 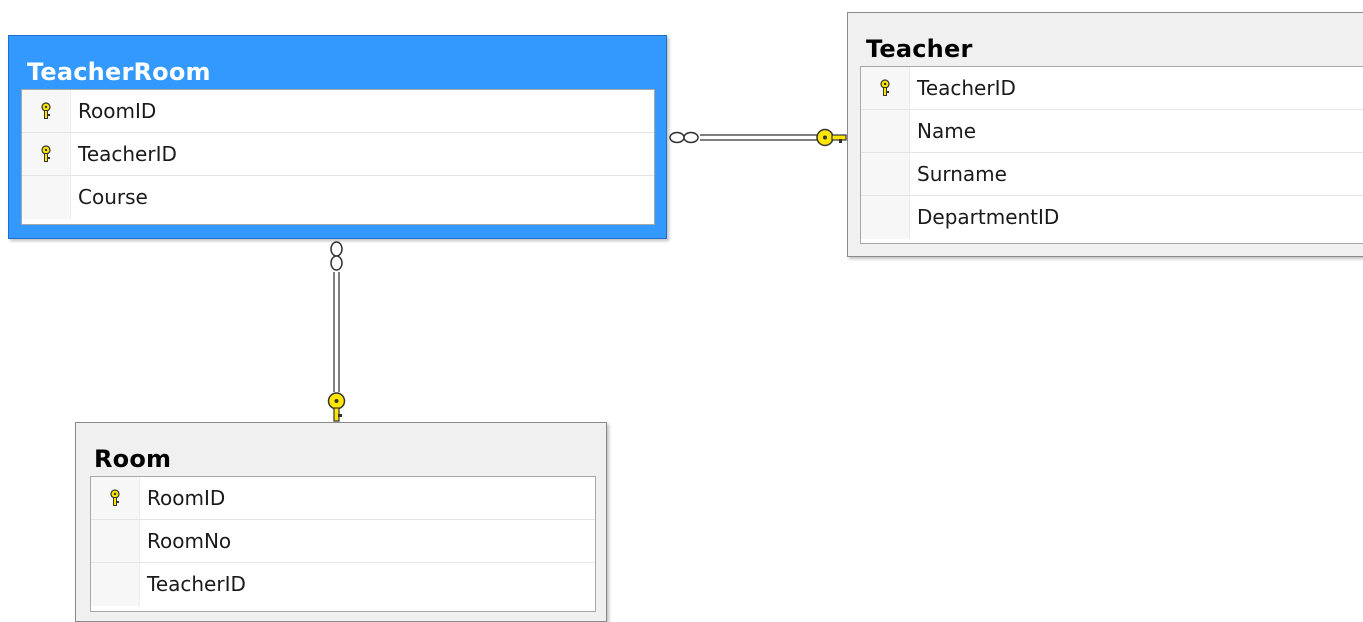 What do you see at coordinates (947, 131) in the screenshot?
I see `column-name: Name` at bounding box center [947, 131].